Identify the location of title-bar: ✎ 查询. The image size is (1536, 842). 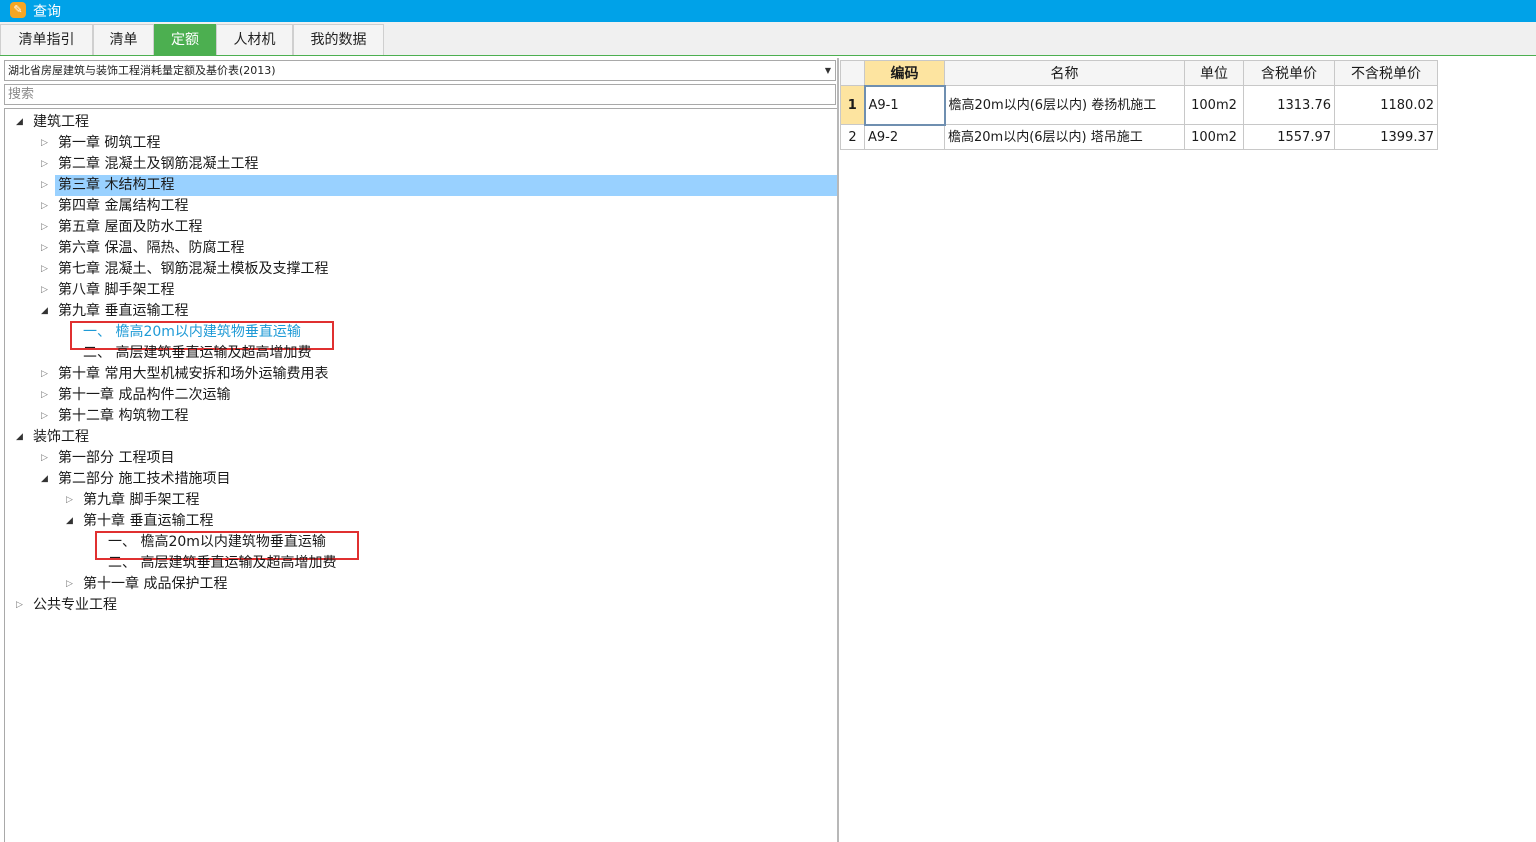
(768, 11).